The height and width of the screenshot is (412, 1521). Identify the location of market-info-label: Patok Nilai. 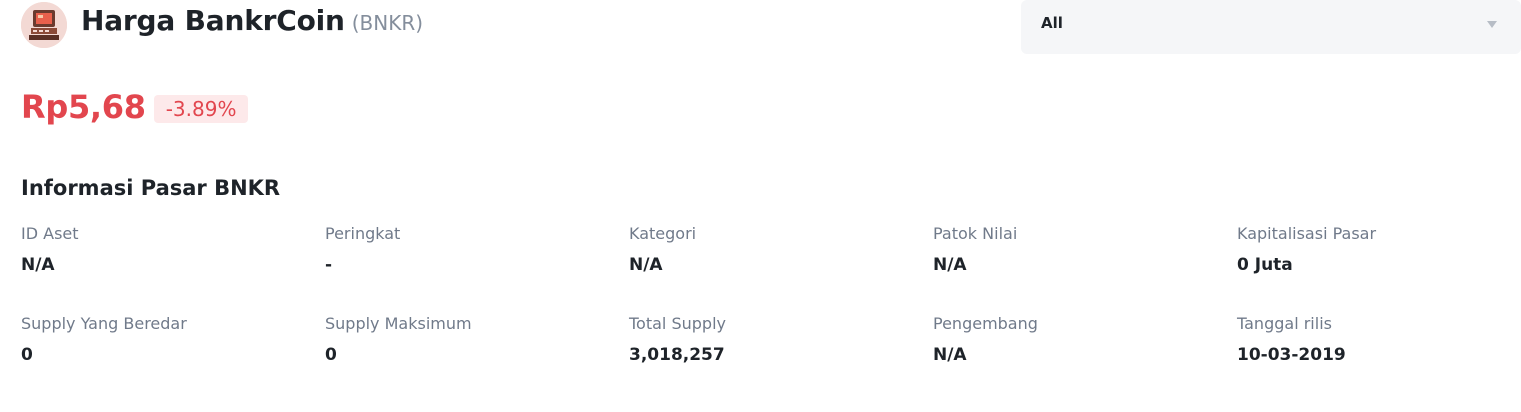
(975, 233).